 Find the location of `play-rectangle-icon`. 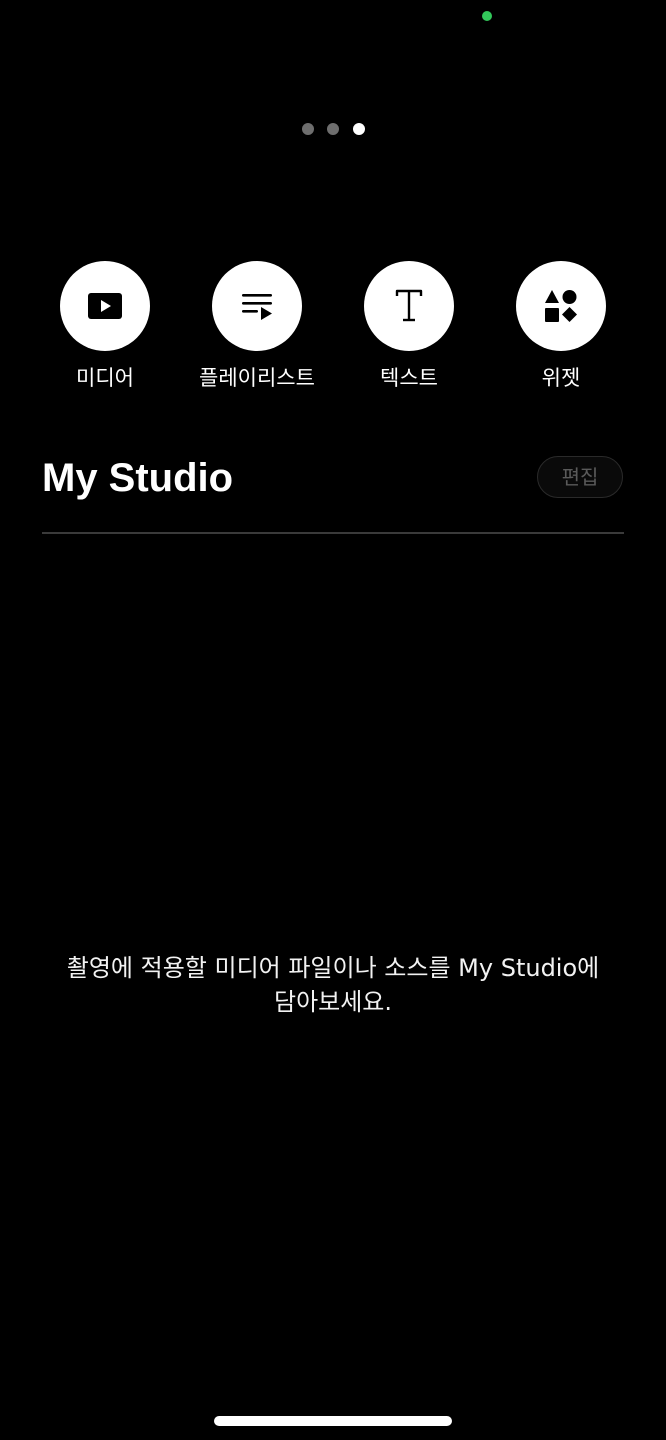

play-rectangle-icon is located at coordinates (105, 306).